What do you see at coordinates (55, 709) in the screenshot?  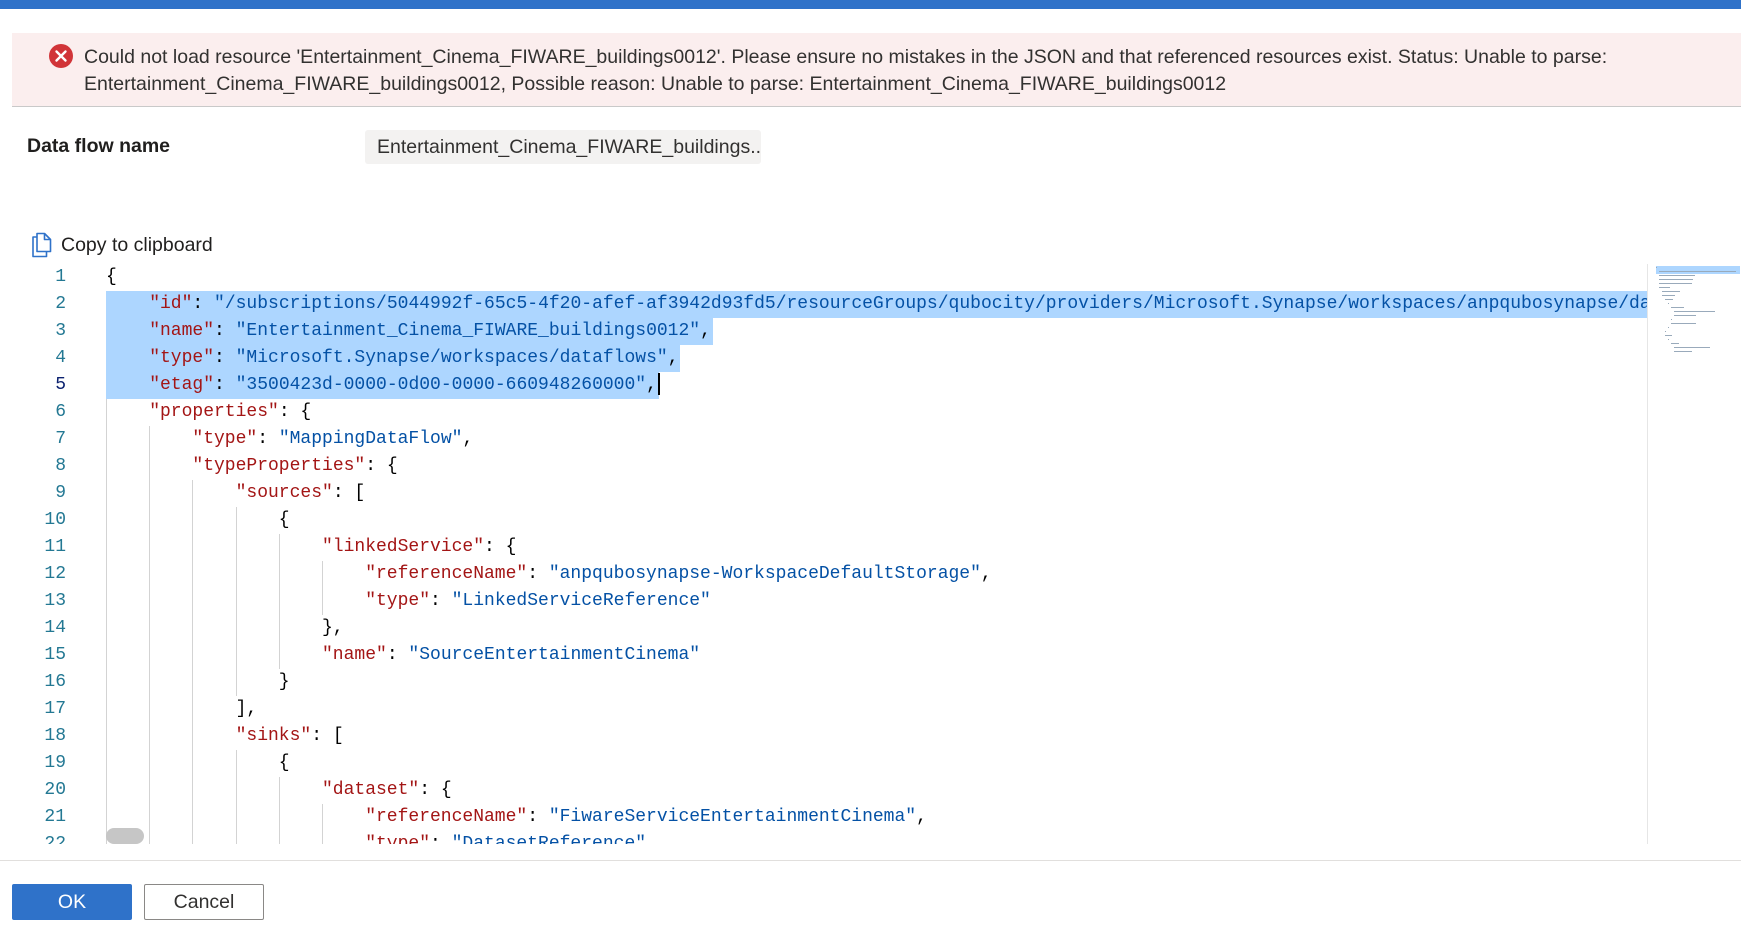 I see `line-number: 17` at bounding box center [55, 709].